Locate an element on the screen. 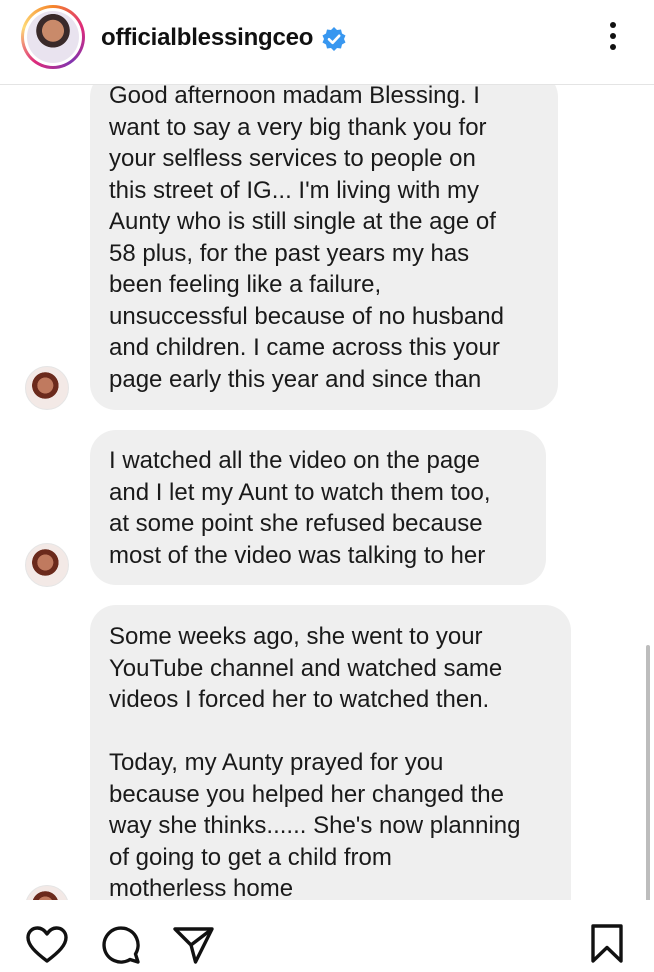 The height and width of the screenshot is (972, 654). post-header: officialblessingceo is located at coordinates (327, 42).